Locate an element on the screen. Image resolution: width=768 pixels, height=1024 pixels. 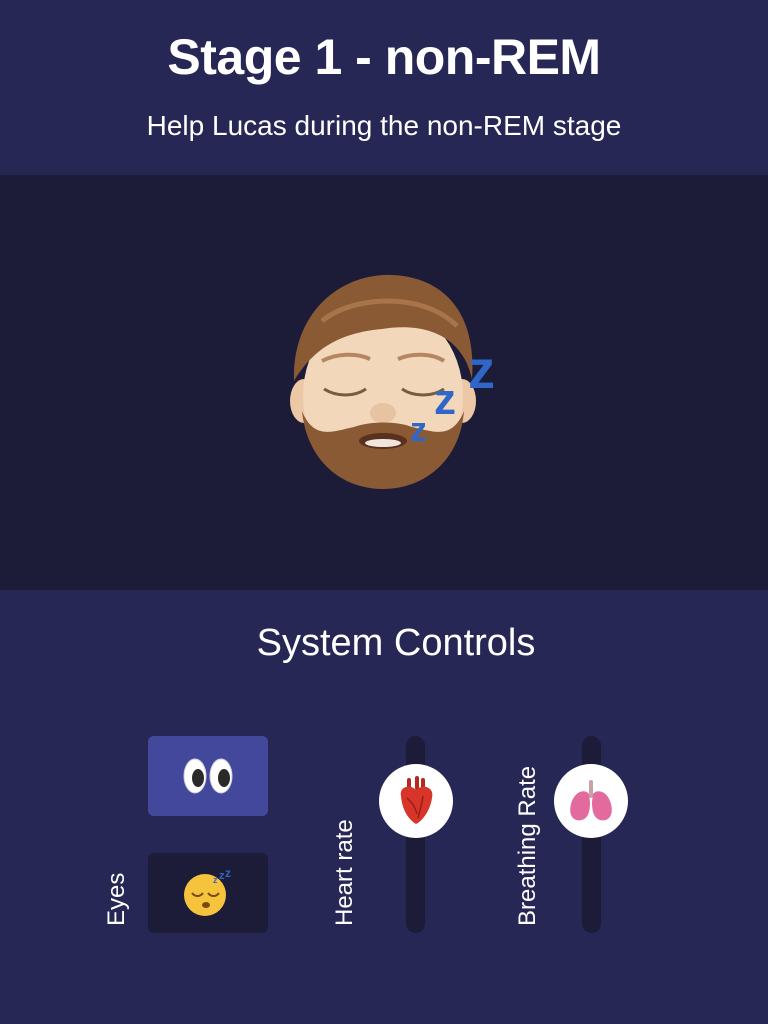
eyes-open-button is located at coordinates (208, 776).